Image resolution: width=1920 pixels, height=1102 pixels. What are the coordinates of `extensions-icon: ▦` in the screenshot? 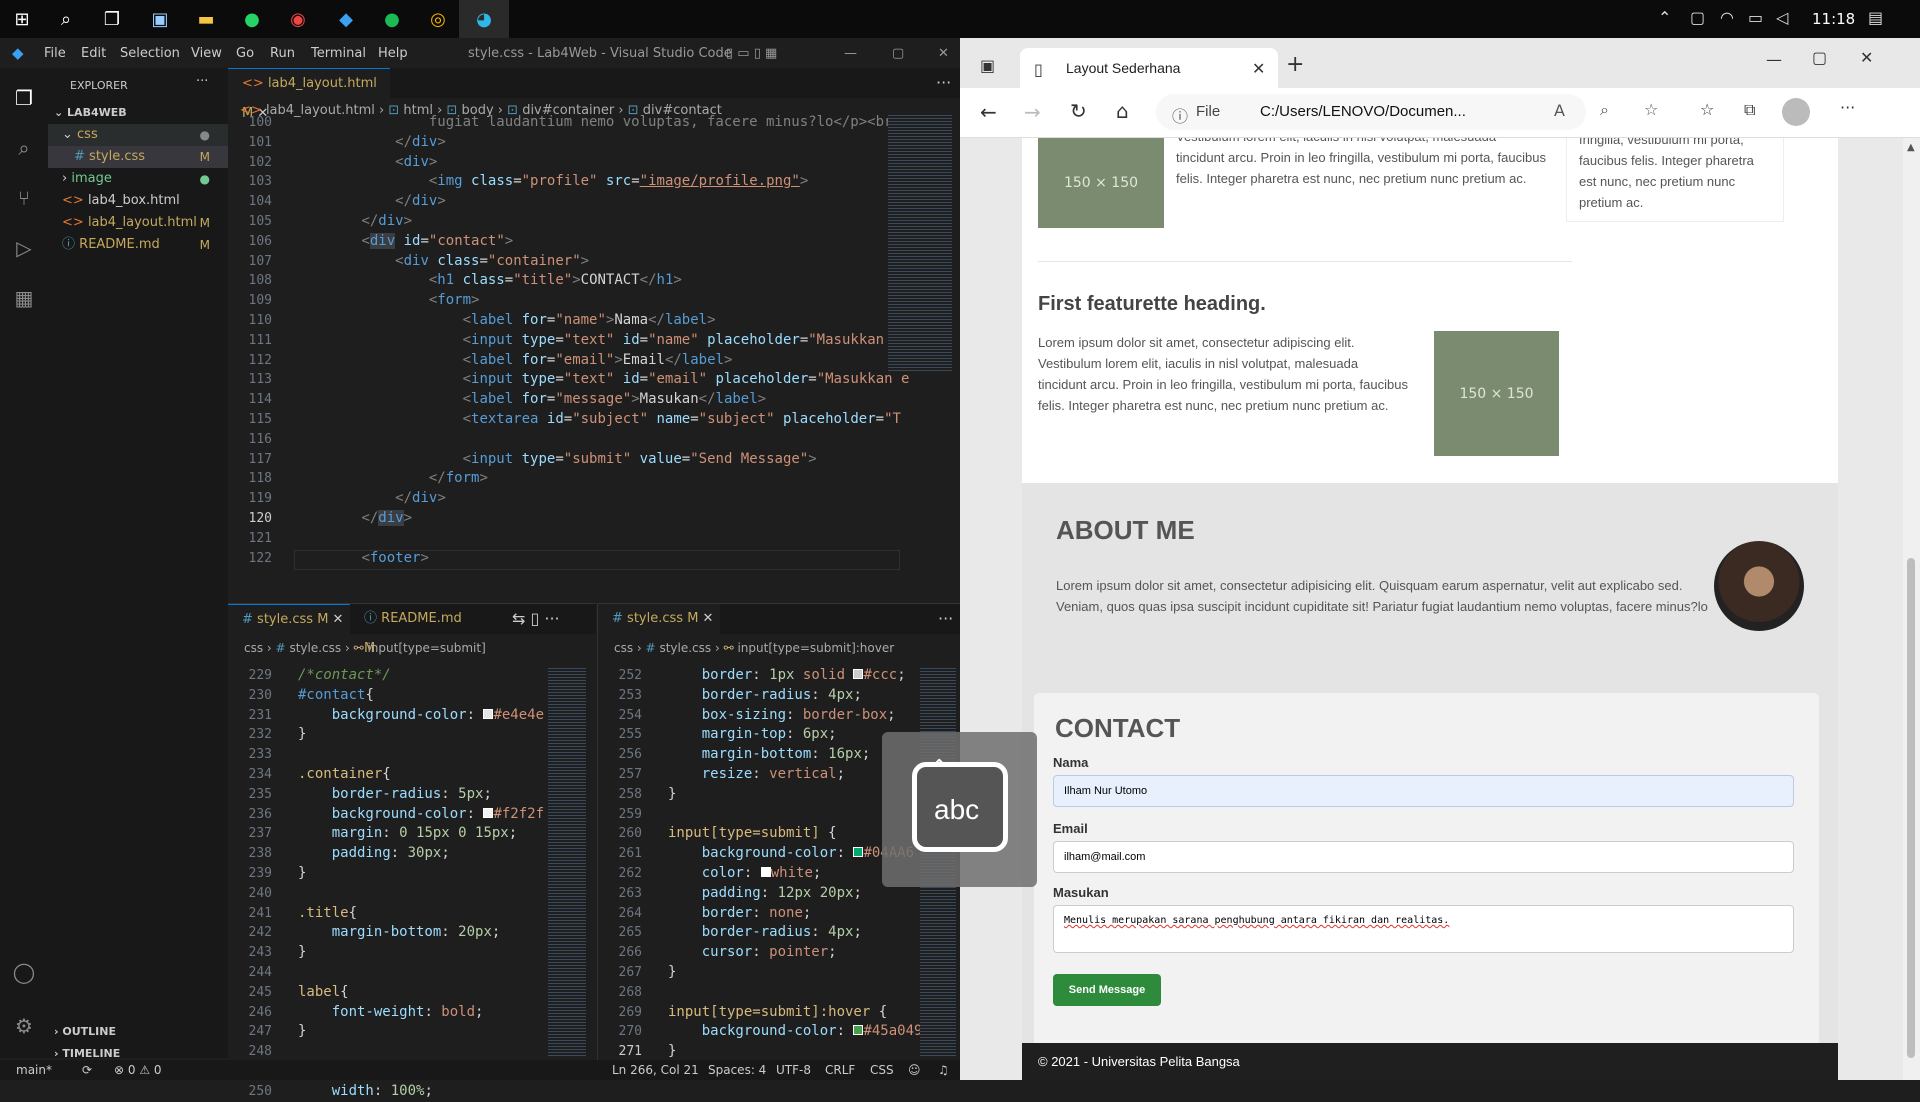 It's located at (24, 298).